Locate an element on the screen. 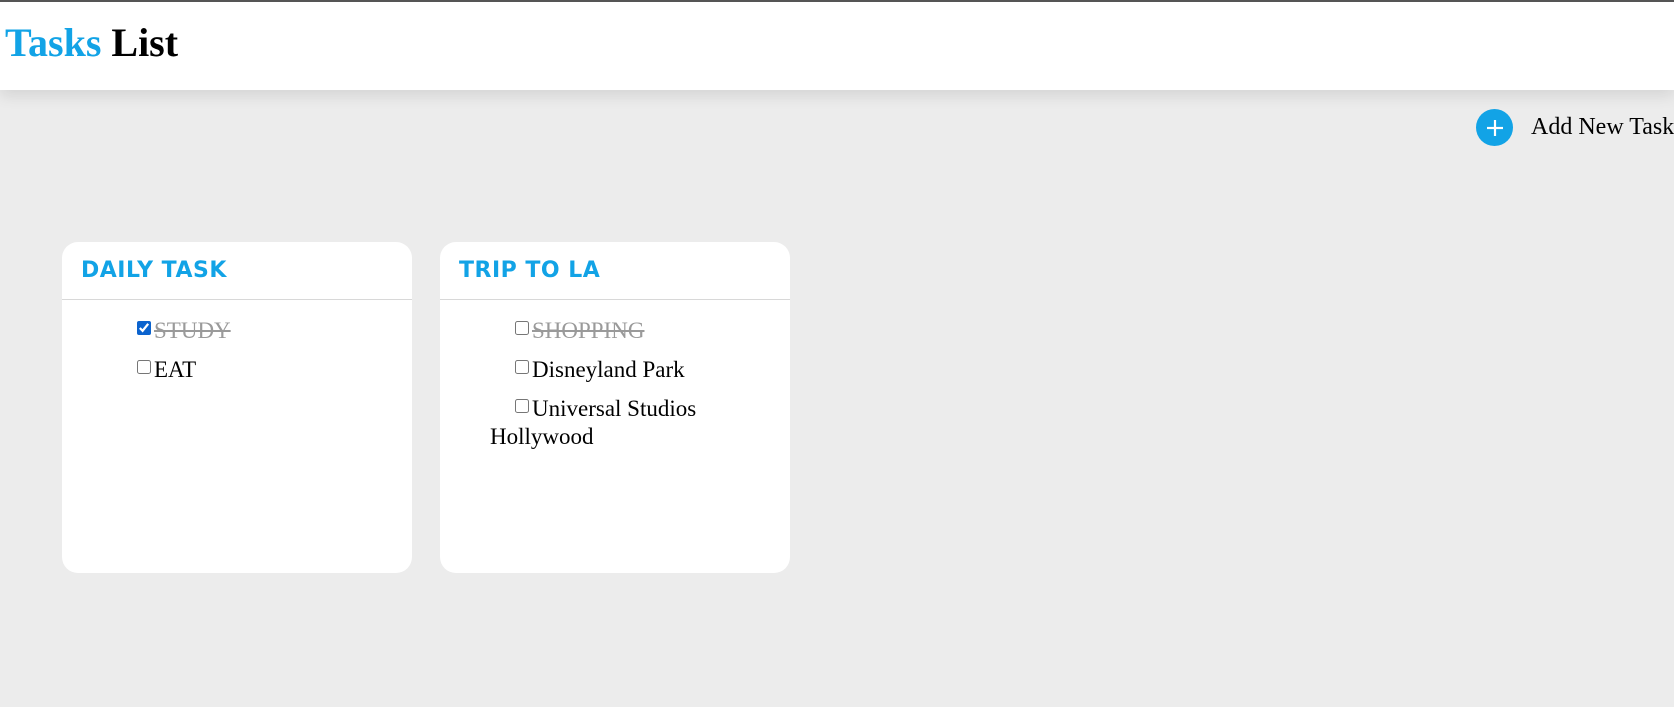  add-new-task-label: Add New Task is located at coordinates (1602, 127).